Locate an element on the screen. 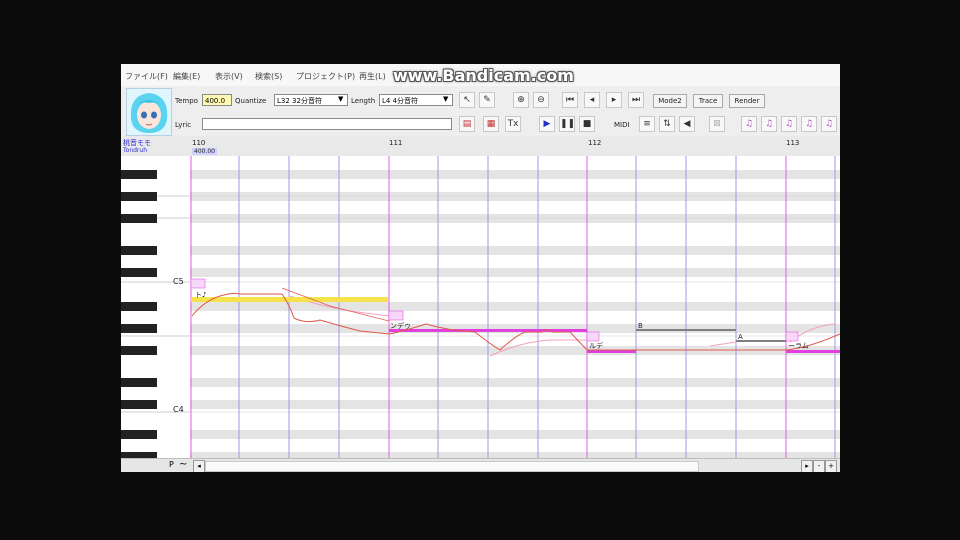  menu-view: 表示(V) is located at coordinates (229, 76).